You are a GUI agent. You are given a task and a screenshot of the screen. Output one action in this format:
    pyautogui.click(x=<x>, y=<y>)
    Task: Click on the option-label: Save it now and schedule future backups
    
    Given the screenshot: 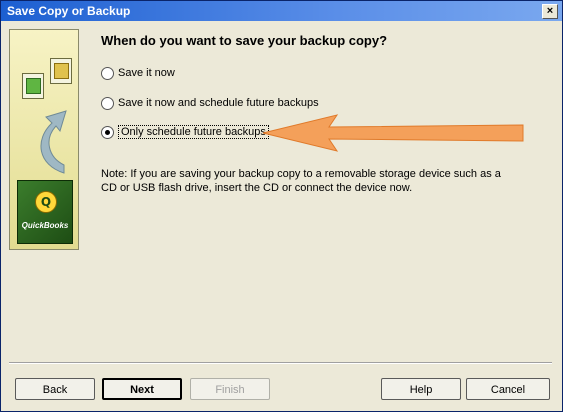 What is the action you would take?
    pyautogui.click(x=218, y=103)
    